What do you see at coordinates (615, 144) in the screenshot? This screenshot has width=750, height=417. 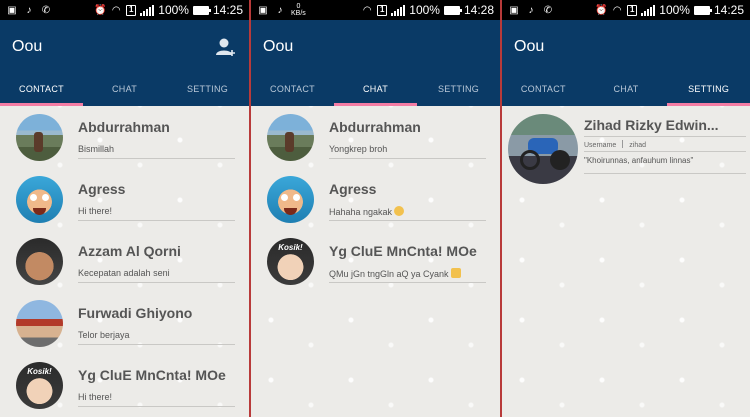 I see `profile-username: Username zihad` at bounding box center [615, 144].